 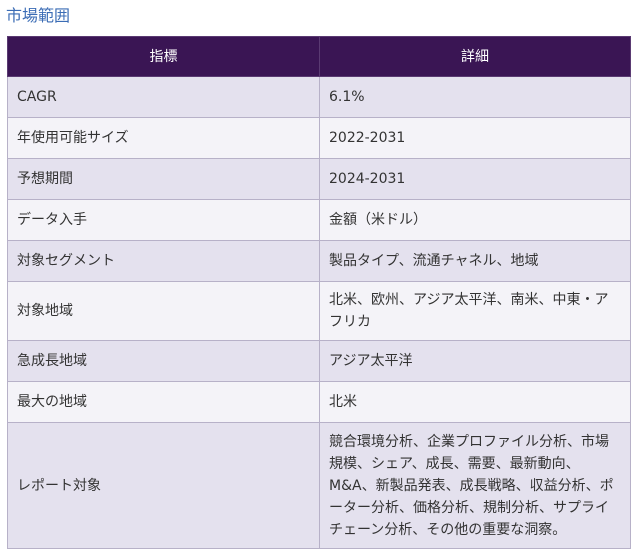 I want to click on table-row: 対象地域 北米、欧州、アジア太平洋、南米、中東・アフリカ, so click(x=319, y=311).